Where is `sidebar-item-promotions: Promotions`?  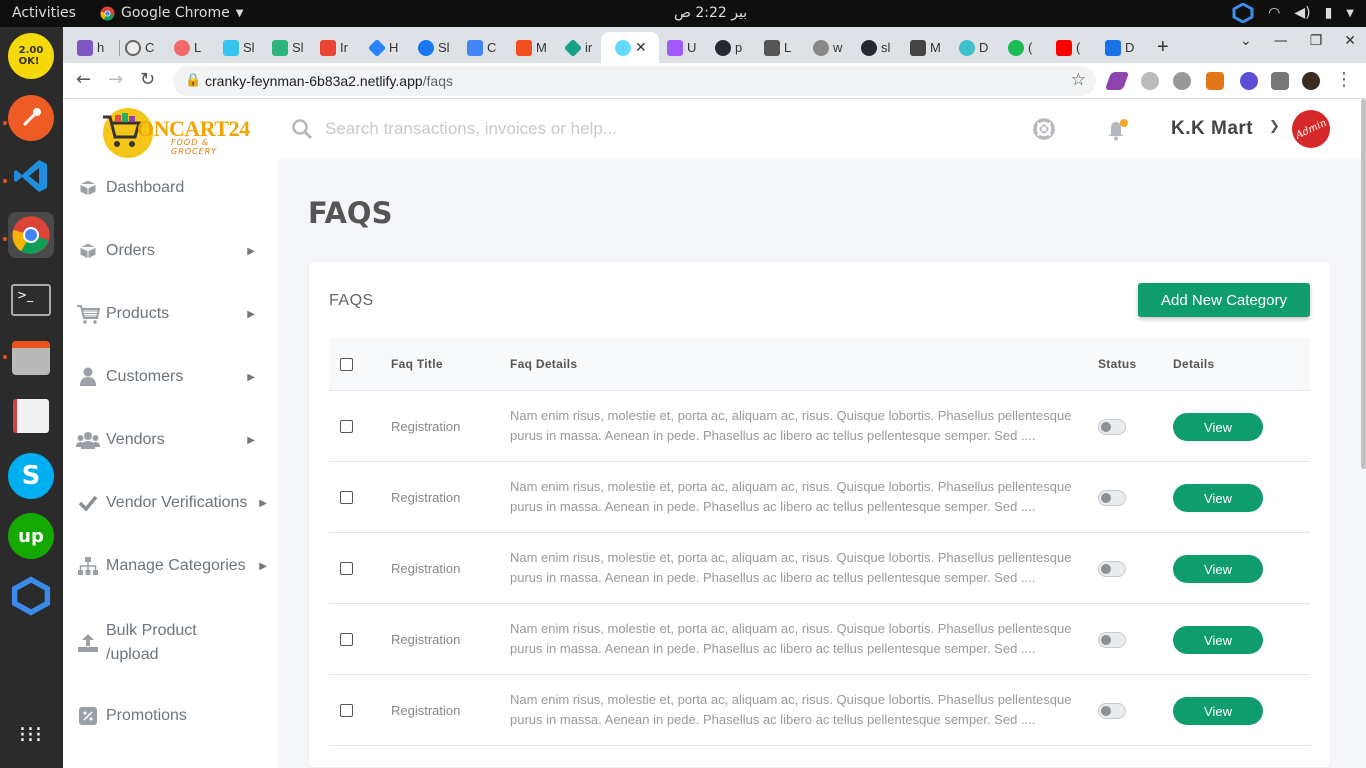
sidebar-item-promotions: Promotions is located at coordinates (172, 716).